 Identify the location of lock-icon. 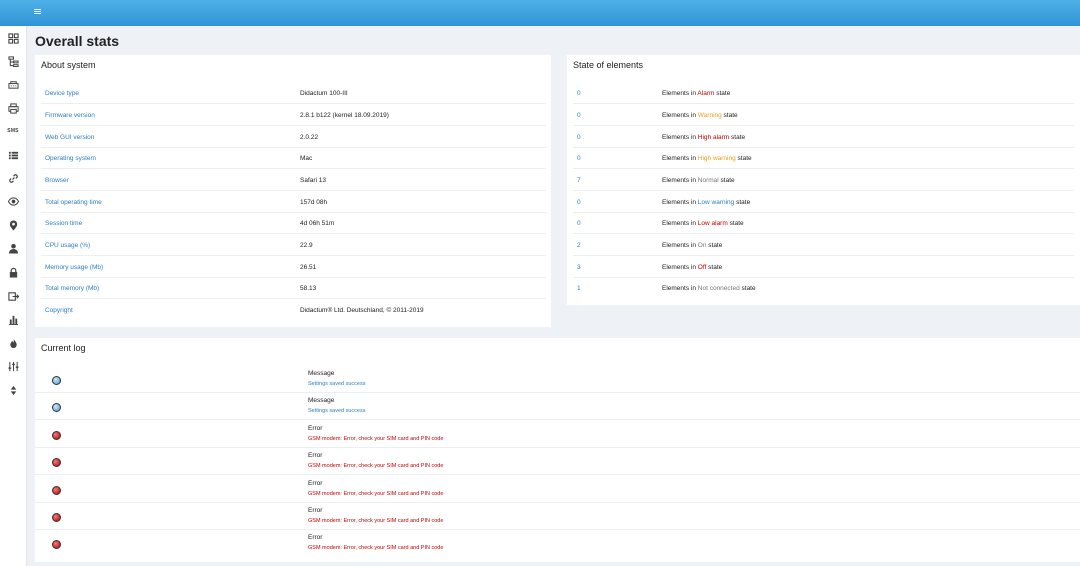
(13, 272).